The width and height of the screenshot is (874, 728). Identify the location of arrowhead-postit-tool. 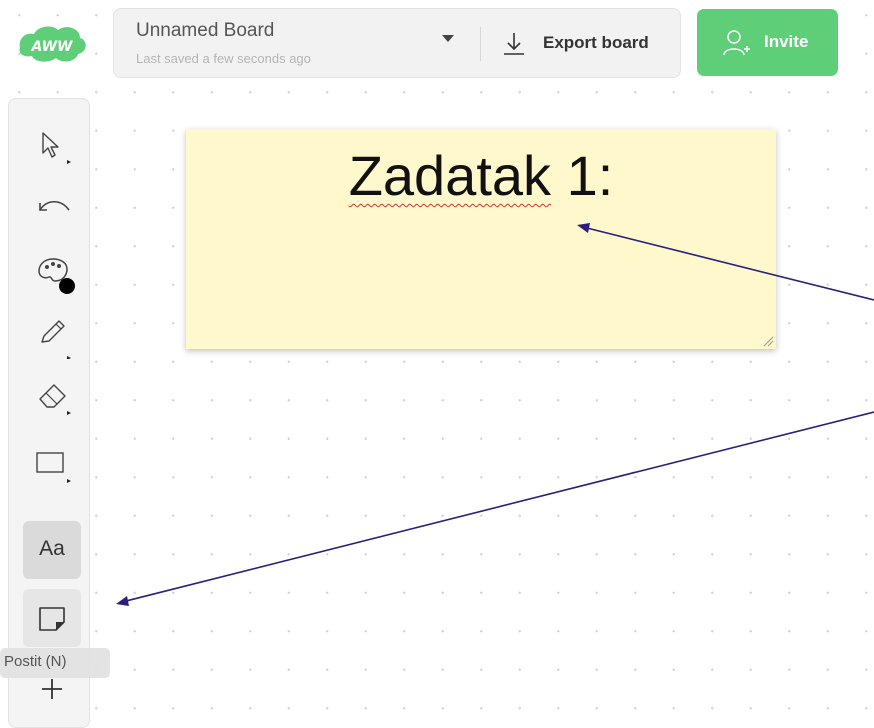
(122, 601).